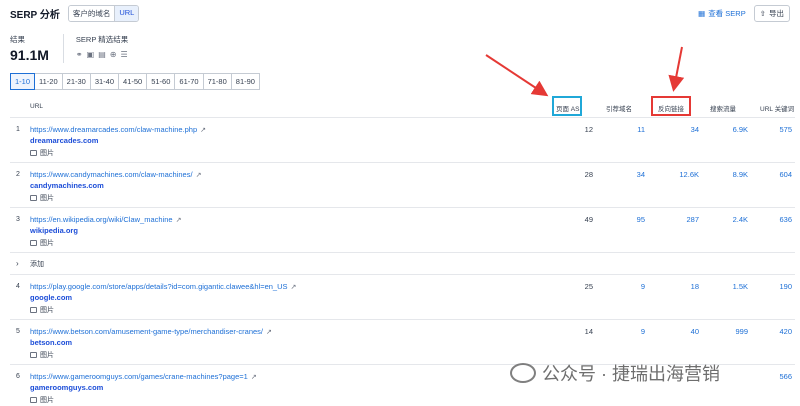  I want to click on header-ref-domains: 引荐域名, so click(619, 108).